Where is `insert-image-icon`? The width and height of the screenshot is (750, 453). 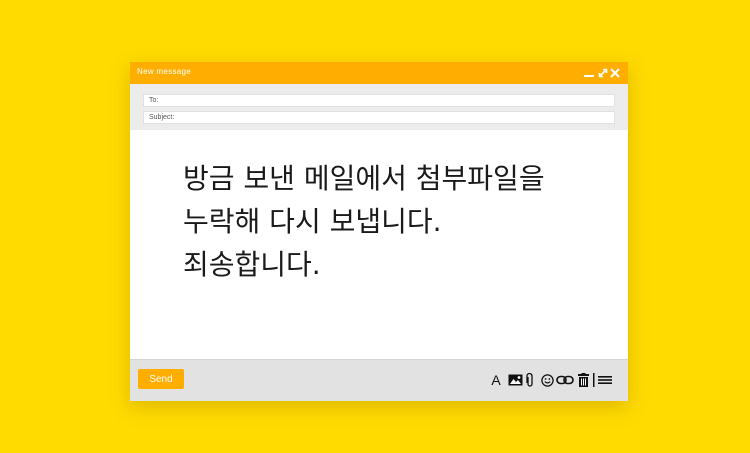 insert-image-icon is located at coordinates (515, 380).